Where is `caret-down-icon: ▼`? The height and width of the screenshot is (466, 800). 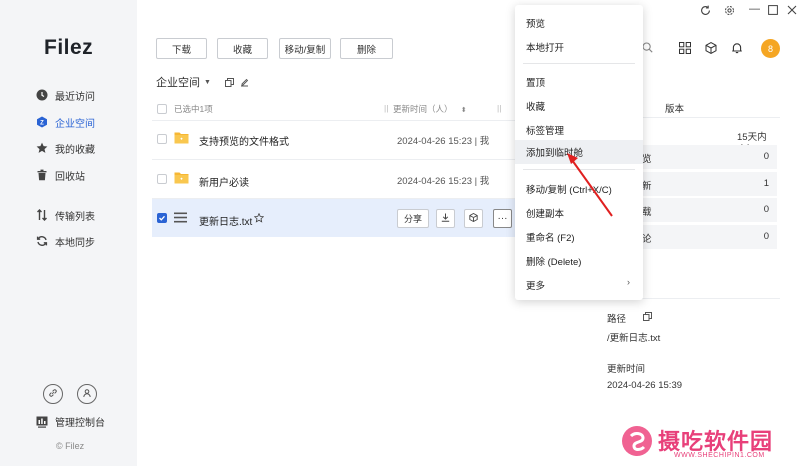 caret-down-icon: ▼ is located at coordinates (207, 82).